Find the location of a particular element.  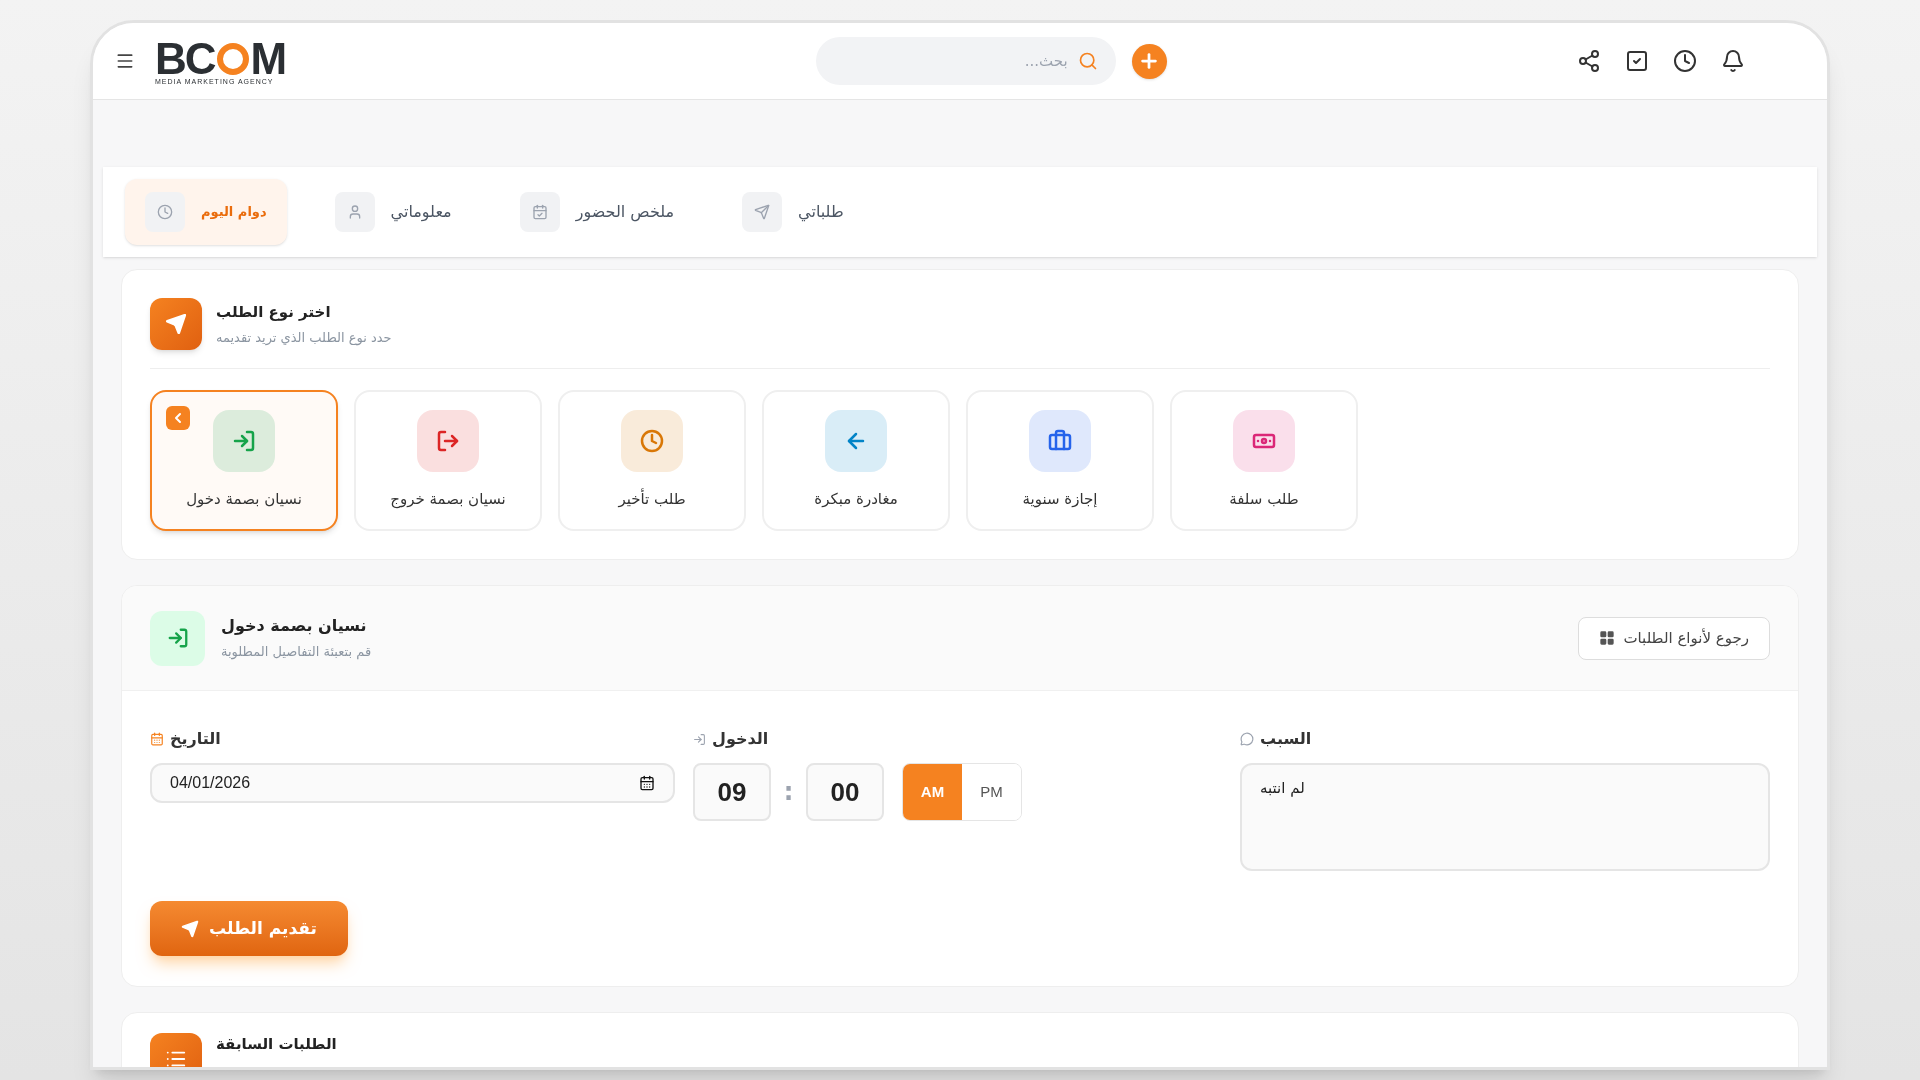

hour-field: 09 is located at coordinates (732, 792).